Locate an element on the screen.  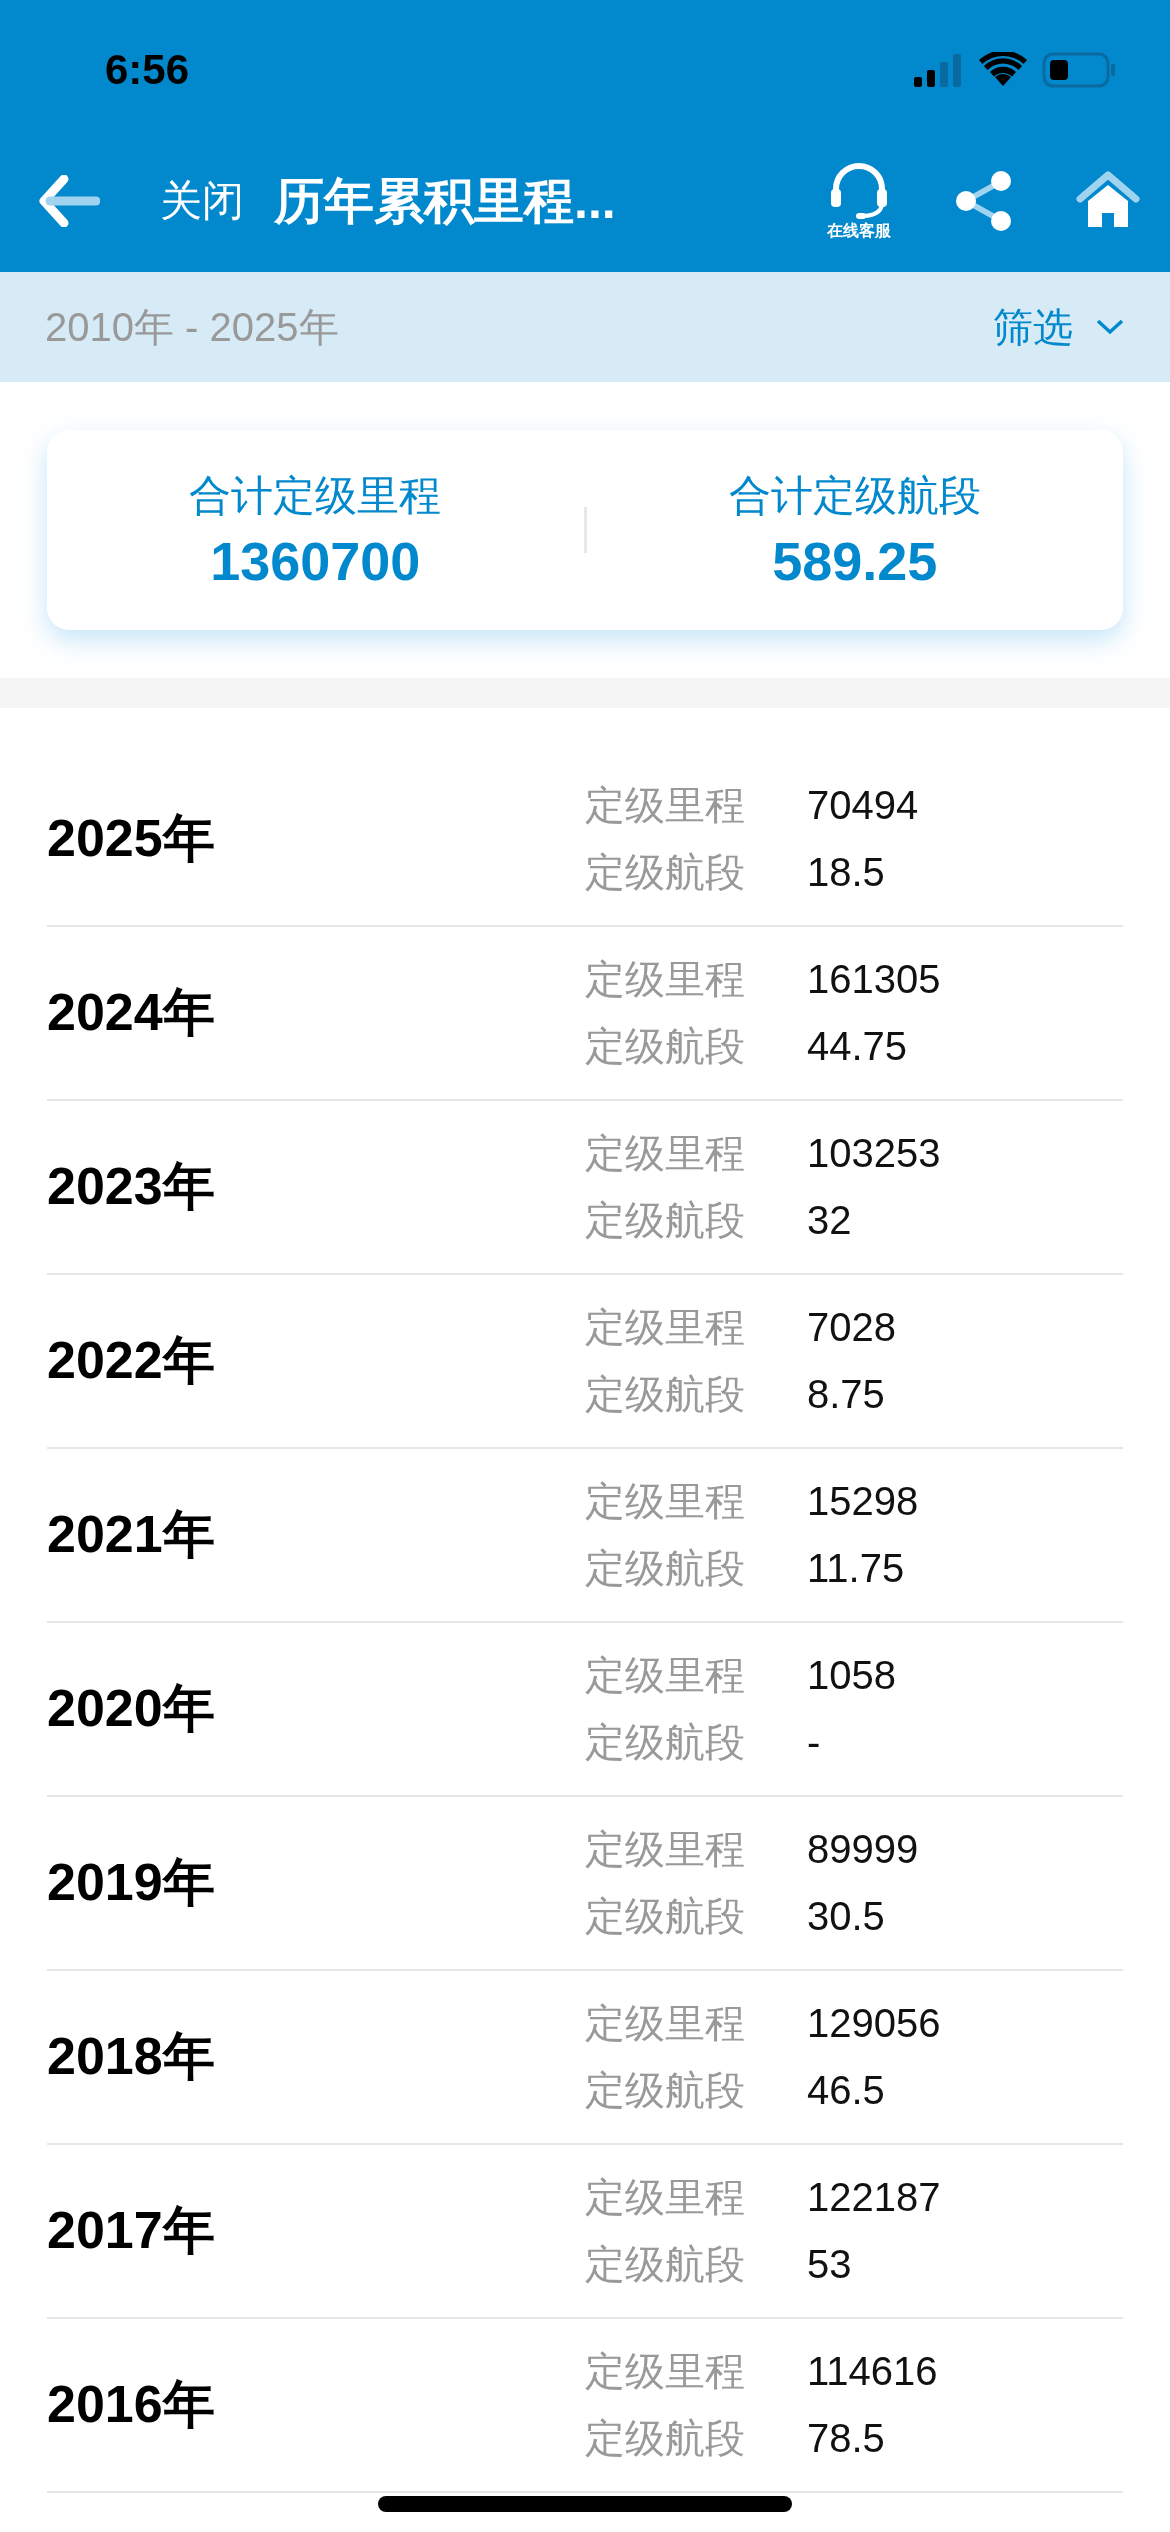
segments-value: 78.5 is located at coordinates (846, 2438).